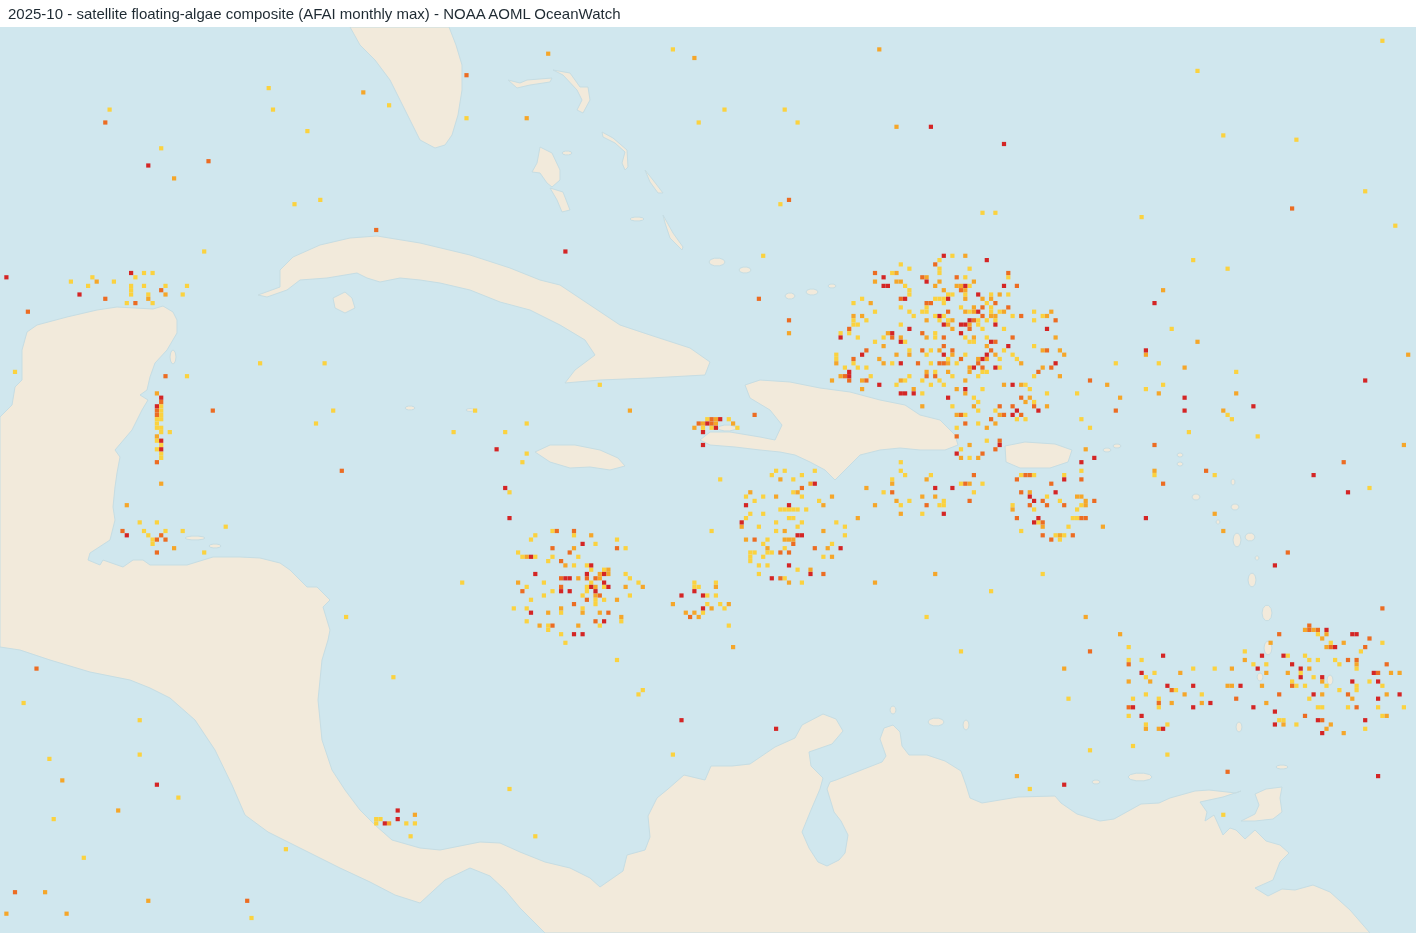 This screenshot has width=1416, height=933. I want to click on map-title: 2025-10 - satellite floating-algae composite (AFAI monthly max) - NOAA AOML OceanWatch, so click(314, 13).